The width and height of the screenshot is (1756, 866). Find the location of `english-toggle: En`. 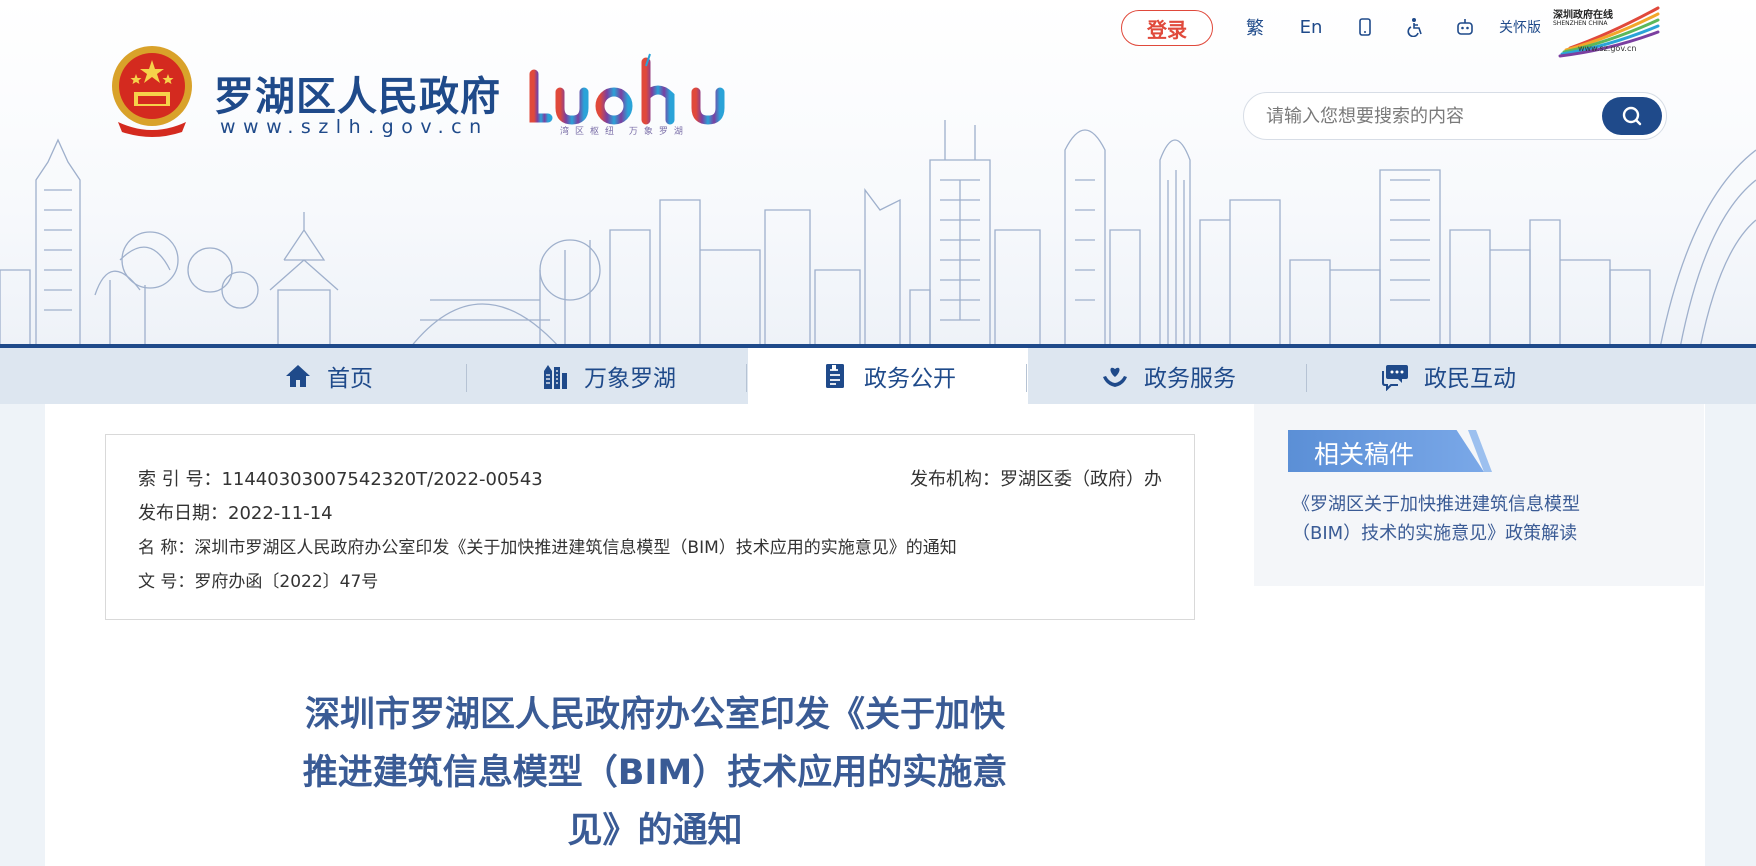

english-toggle: En is located at coordinates (1311, 27).